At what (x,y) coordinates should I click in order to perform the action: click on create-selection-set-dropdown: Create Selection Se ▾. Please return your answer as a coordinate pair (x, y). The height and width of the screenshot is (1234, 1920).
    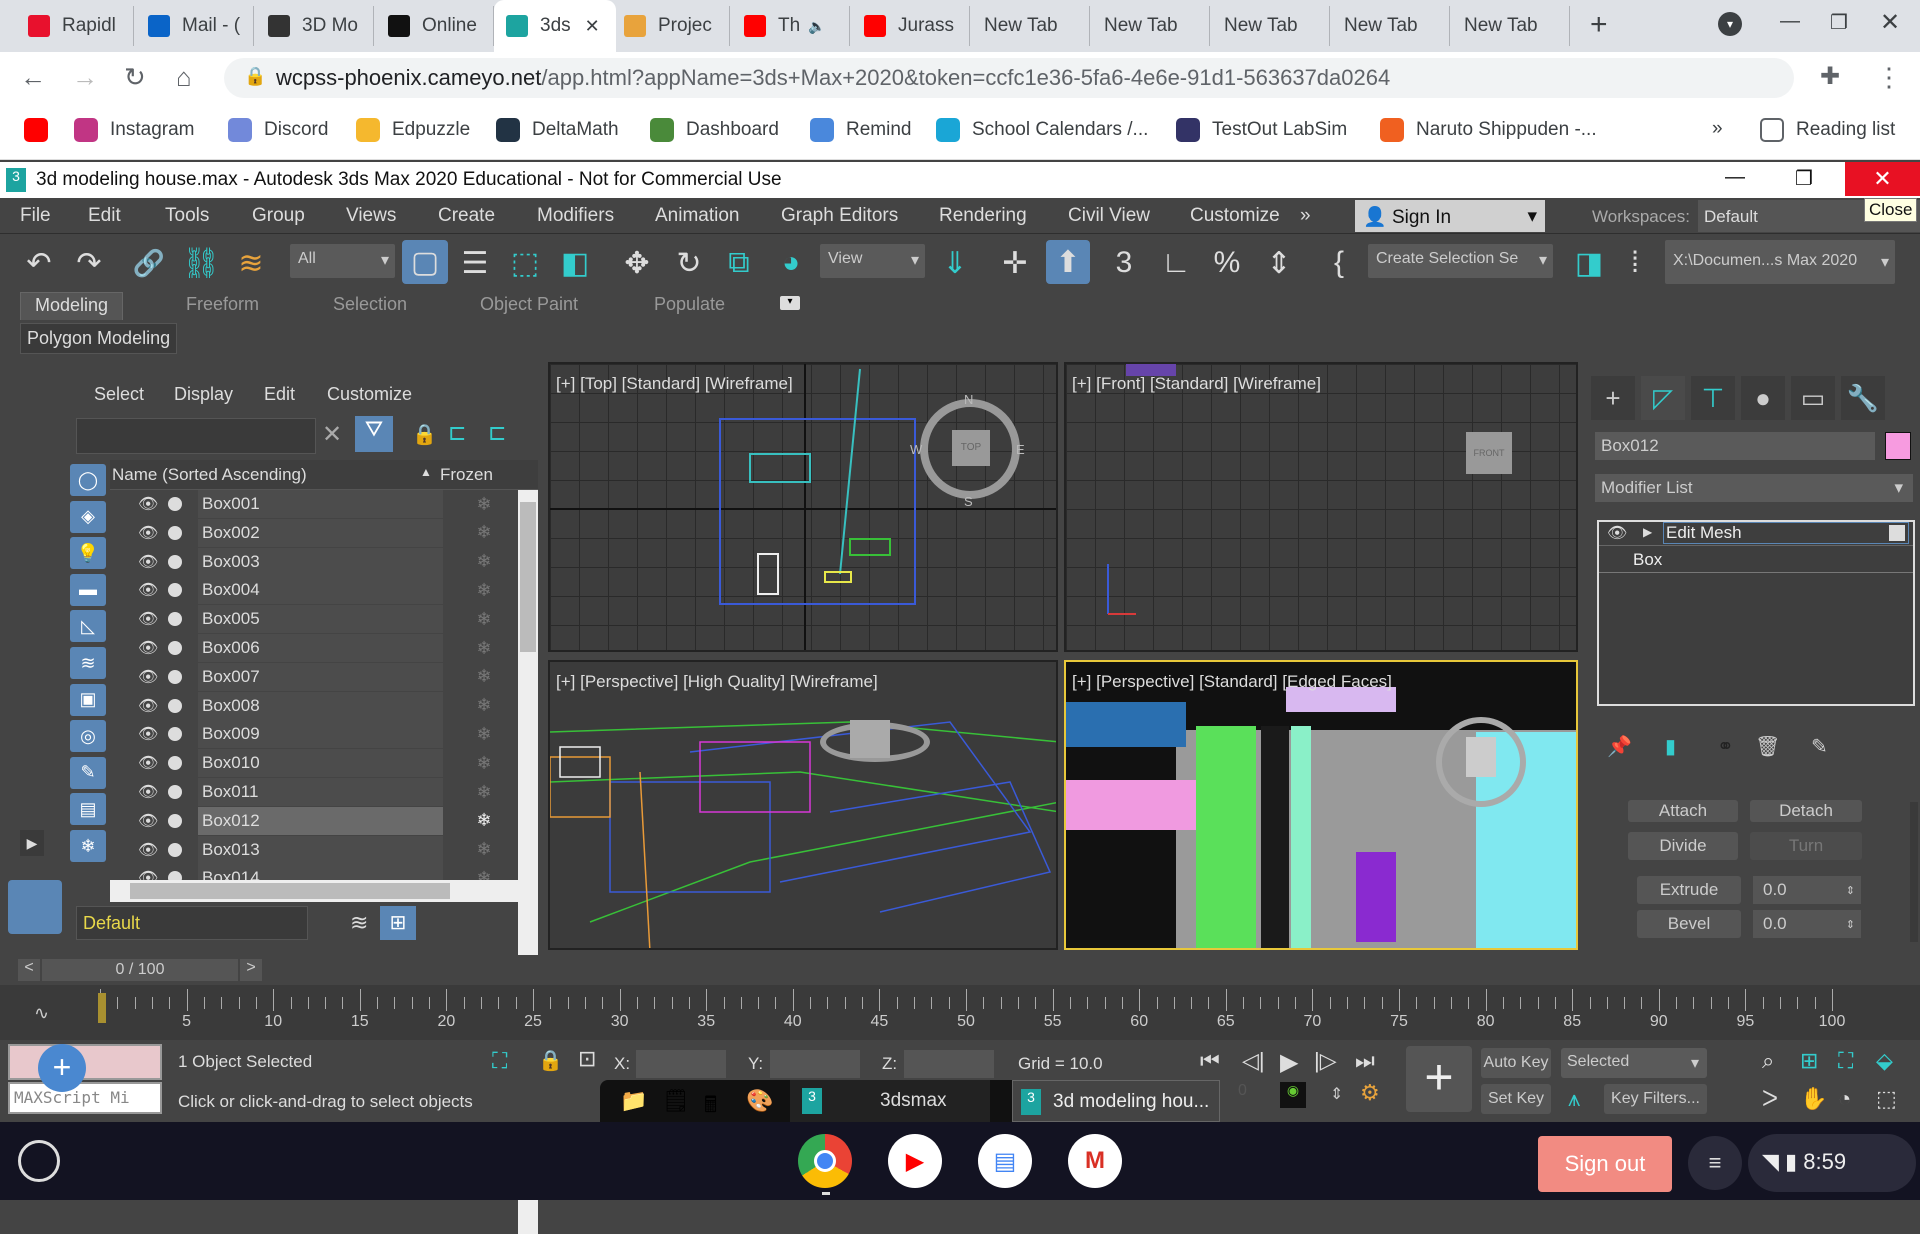
    Looking at the image, I should click on (1460, 261).